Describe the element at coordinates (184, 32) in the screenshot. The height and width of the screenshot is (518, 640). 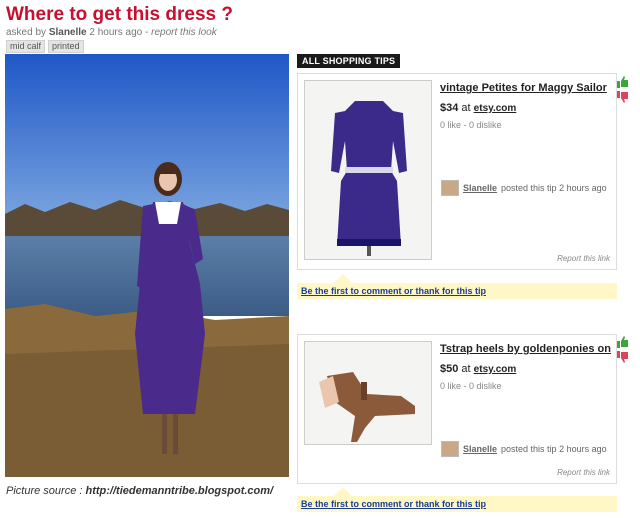
I see `report-look-link: report this look` at that location.